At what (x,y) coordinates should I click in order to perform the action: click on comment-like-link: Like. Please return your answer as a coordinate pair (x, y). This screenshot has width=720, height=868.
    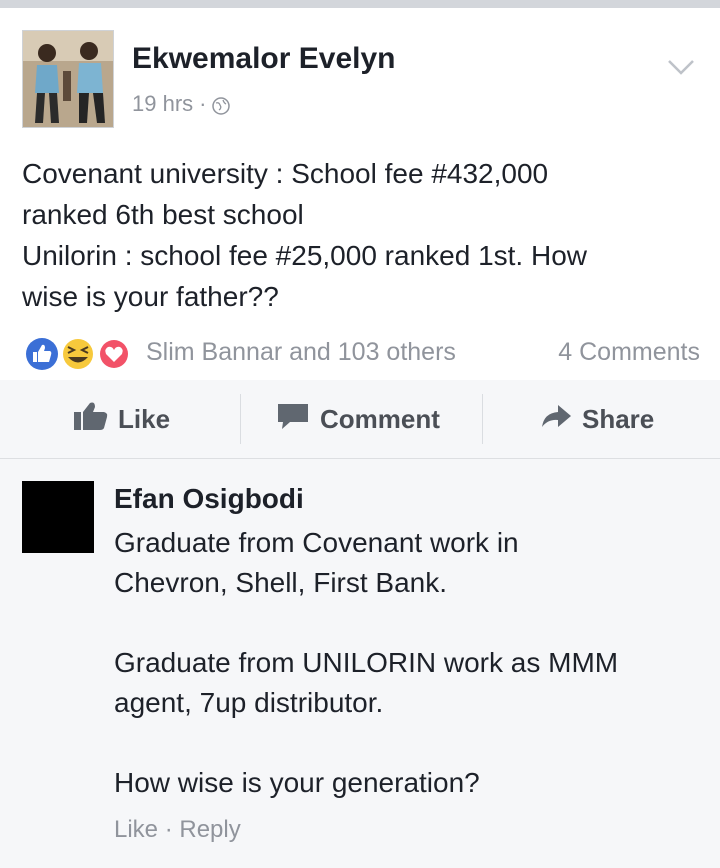
    Looking at the image, I should click on (136, 829).